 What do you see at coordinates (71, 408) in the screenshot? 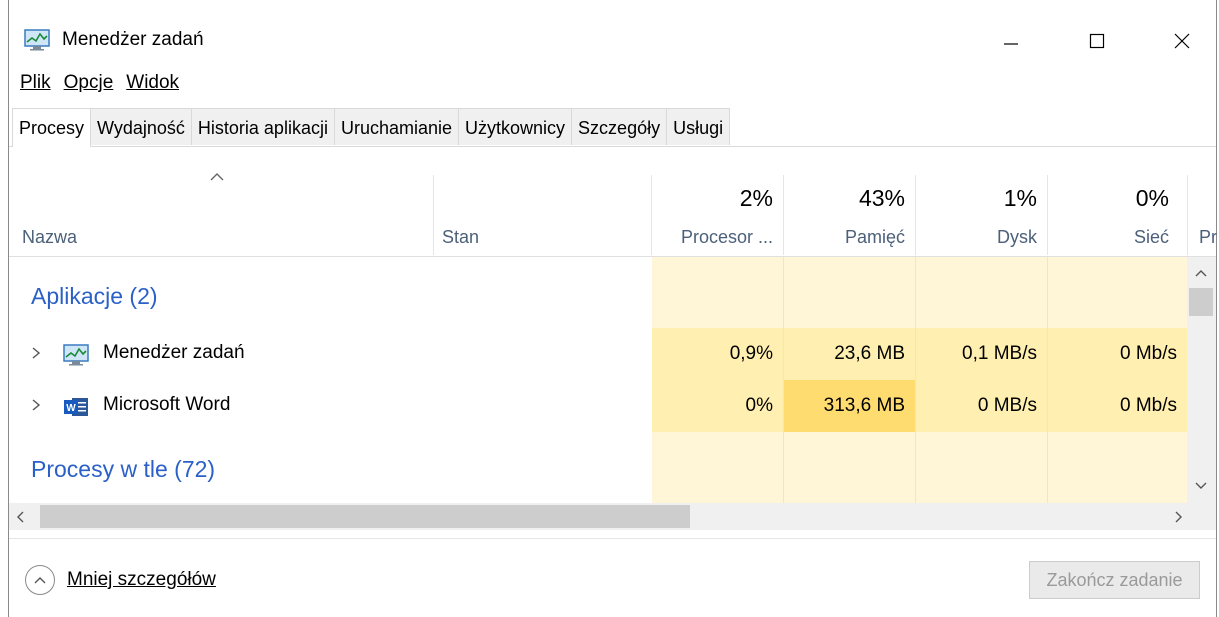
I see `svg-text: W` at bounding box center [71, 408].